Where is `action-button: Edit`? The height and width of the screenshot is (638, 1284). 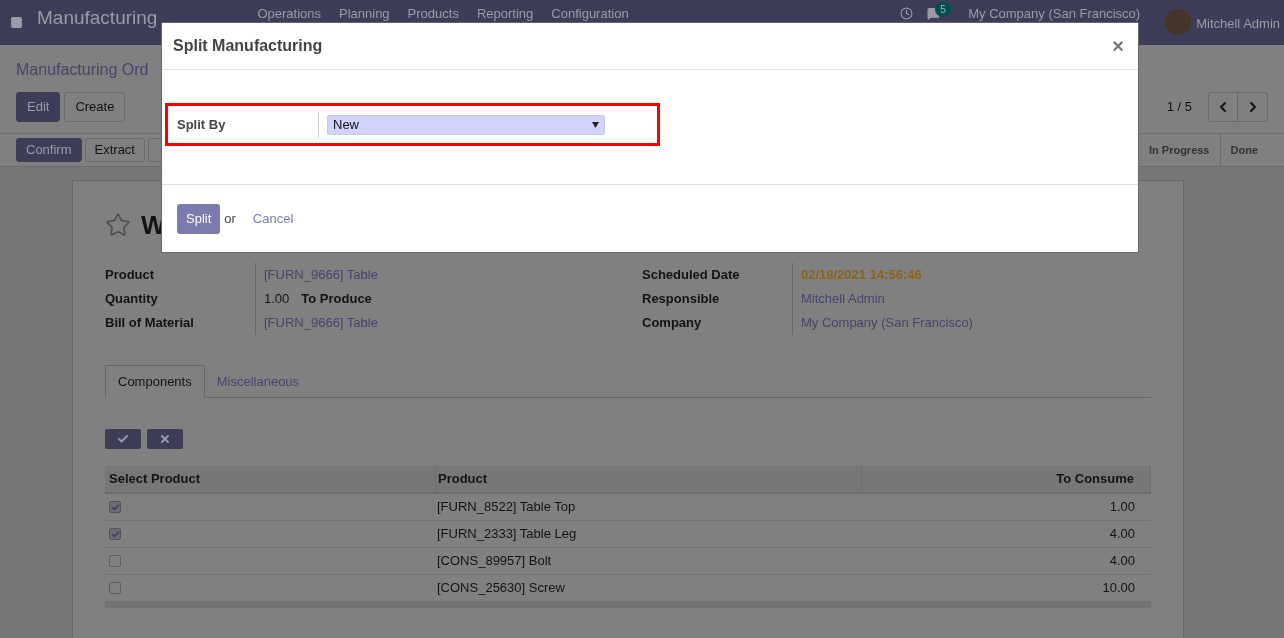
action-button: Edit is located at coordinates (38, 107).